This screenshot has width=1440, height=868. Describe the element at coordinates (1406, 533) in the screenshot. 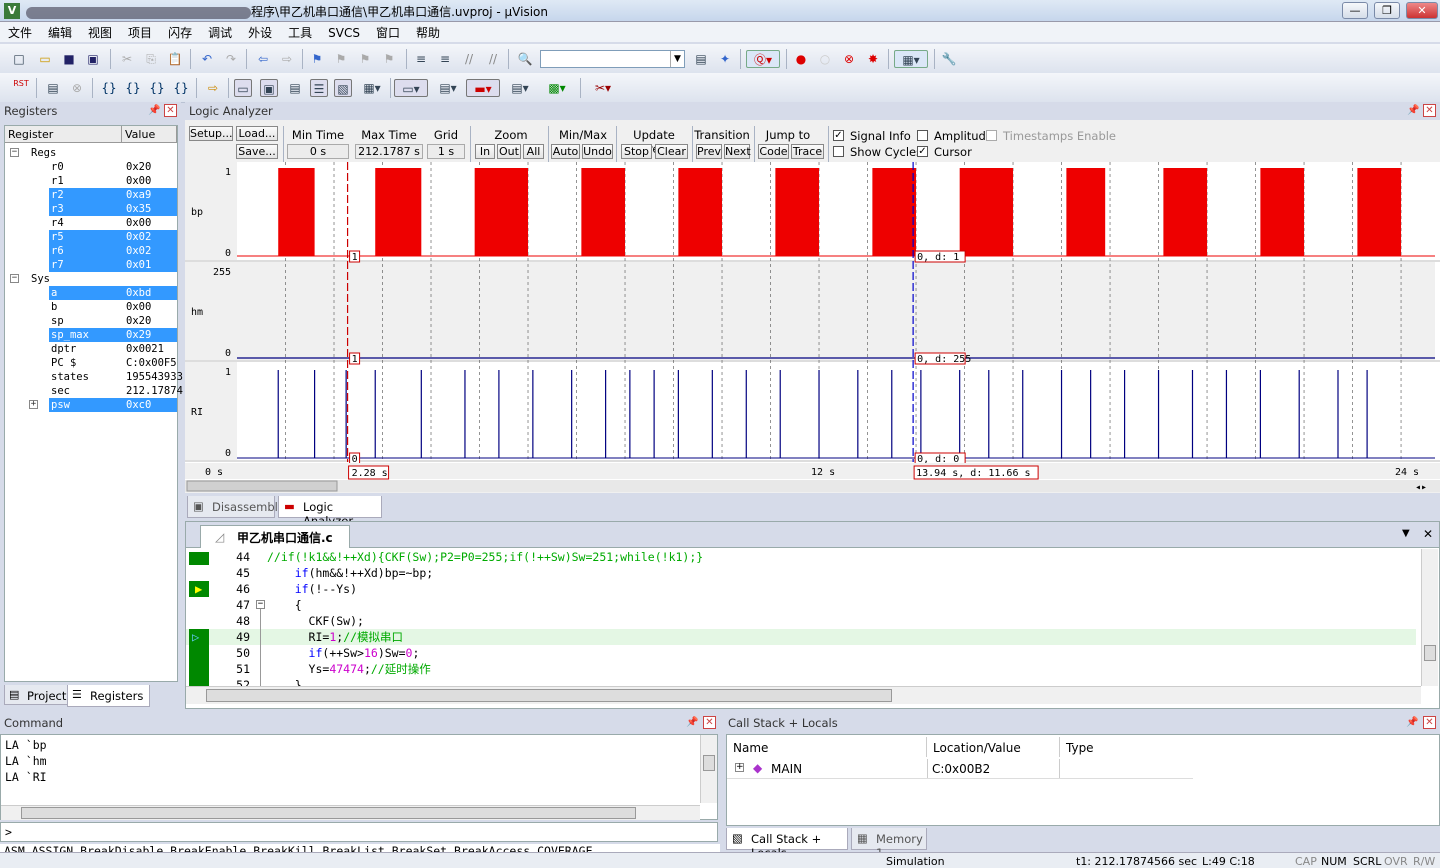

I see `editor-tab-dropdown-icon: ▼` at that location.